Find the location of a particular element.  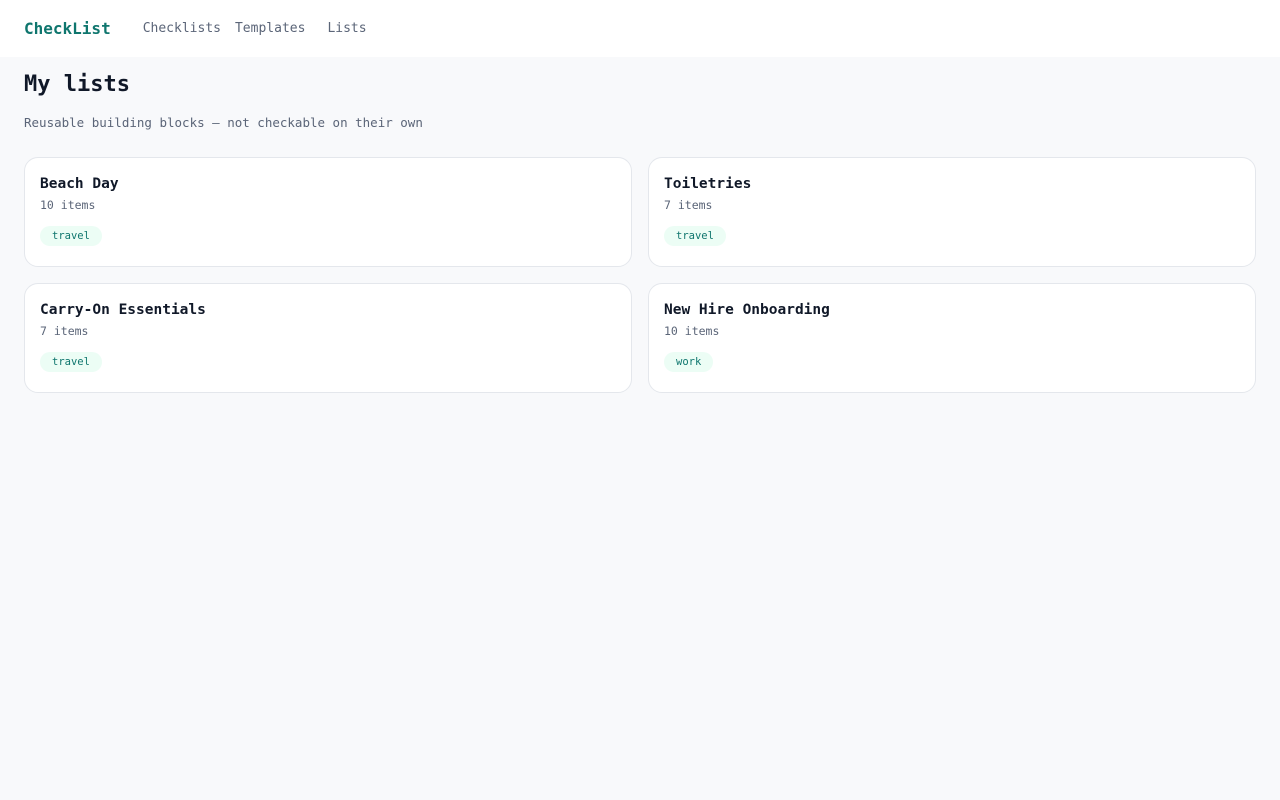

brand-logo: CheckList is located at coordinates (67, 28).